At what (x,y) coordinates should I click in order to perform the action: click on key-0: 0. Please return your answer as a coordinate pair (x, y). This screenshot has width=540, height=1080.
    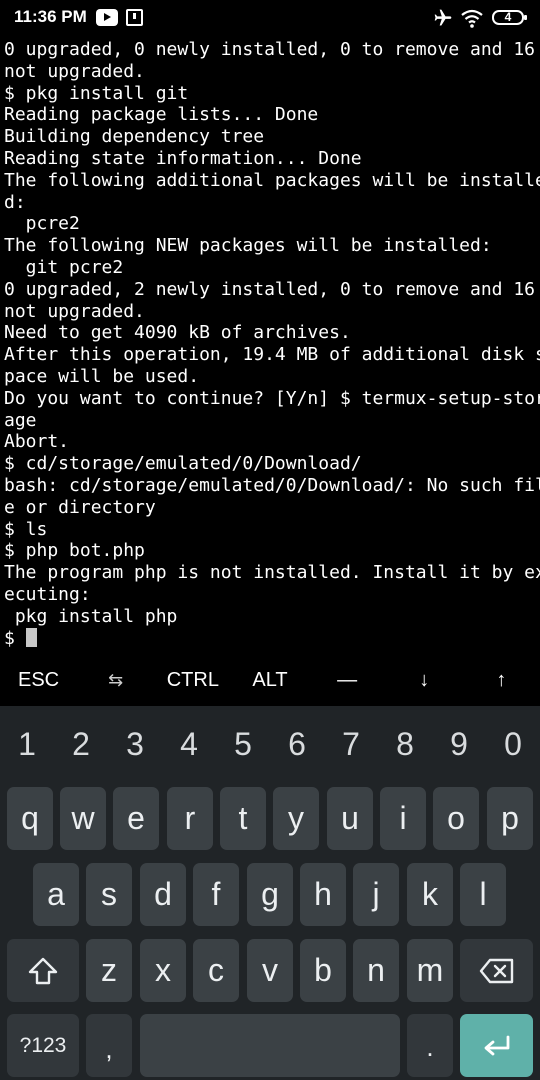
    Looking at the image, I should click on (513, 744).